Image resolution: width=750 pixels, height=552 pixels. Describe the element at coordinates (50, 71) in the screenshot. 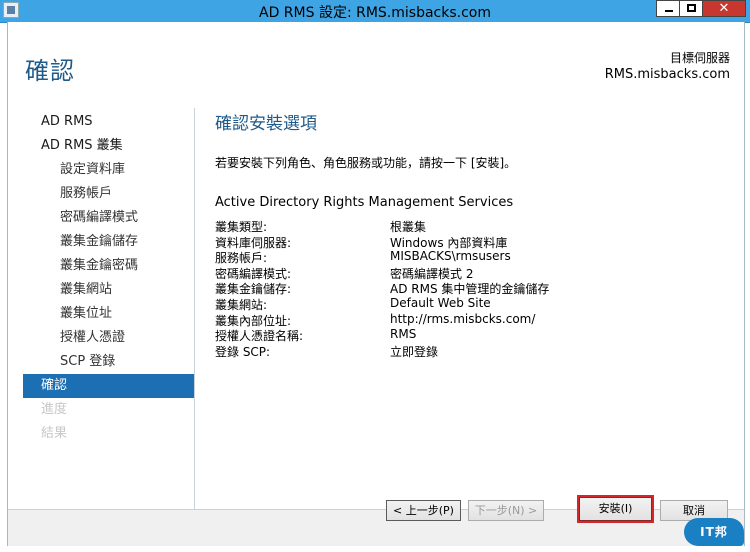

I see `page-title: 確認` at that location.